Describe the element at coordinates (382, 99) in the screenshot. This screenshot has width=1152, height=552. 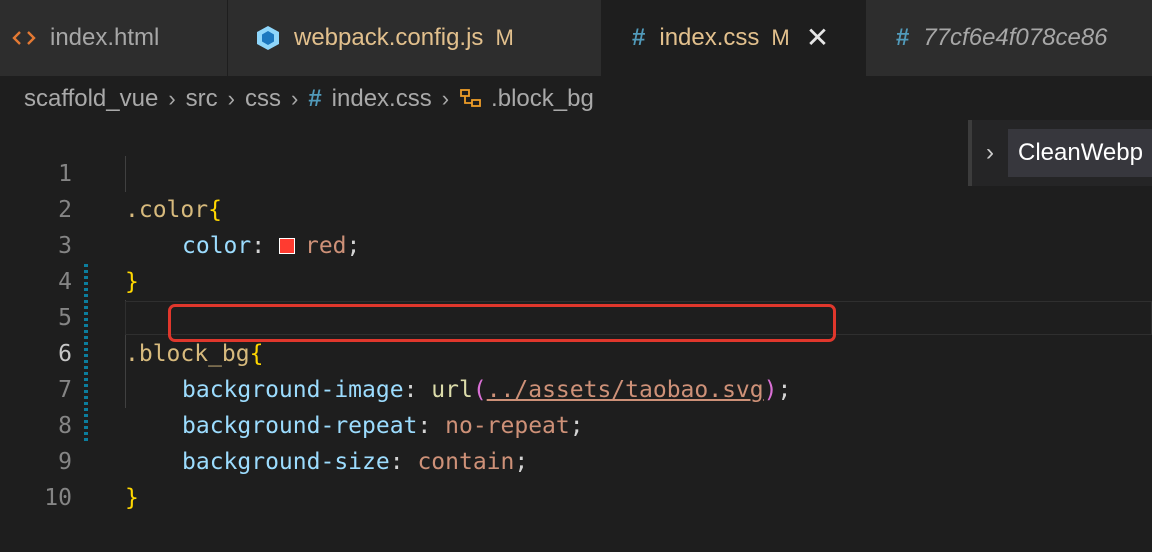
I see `breadcrumb-item: index.css` at that location.